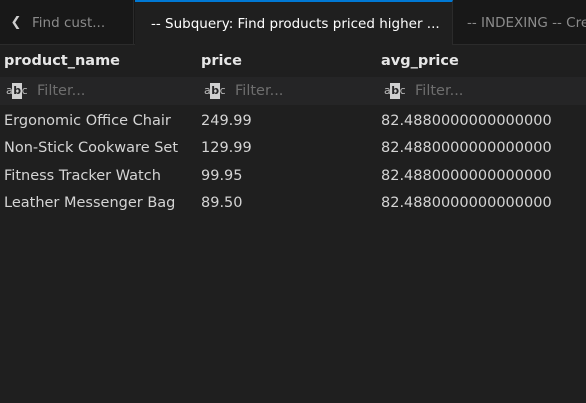  What do you see at coordinates (526, 22) in the screenshot?
I see `tab-label: -- INDEXING -- Cre` at bounding box center [526, 22].